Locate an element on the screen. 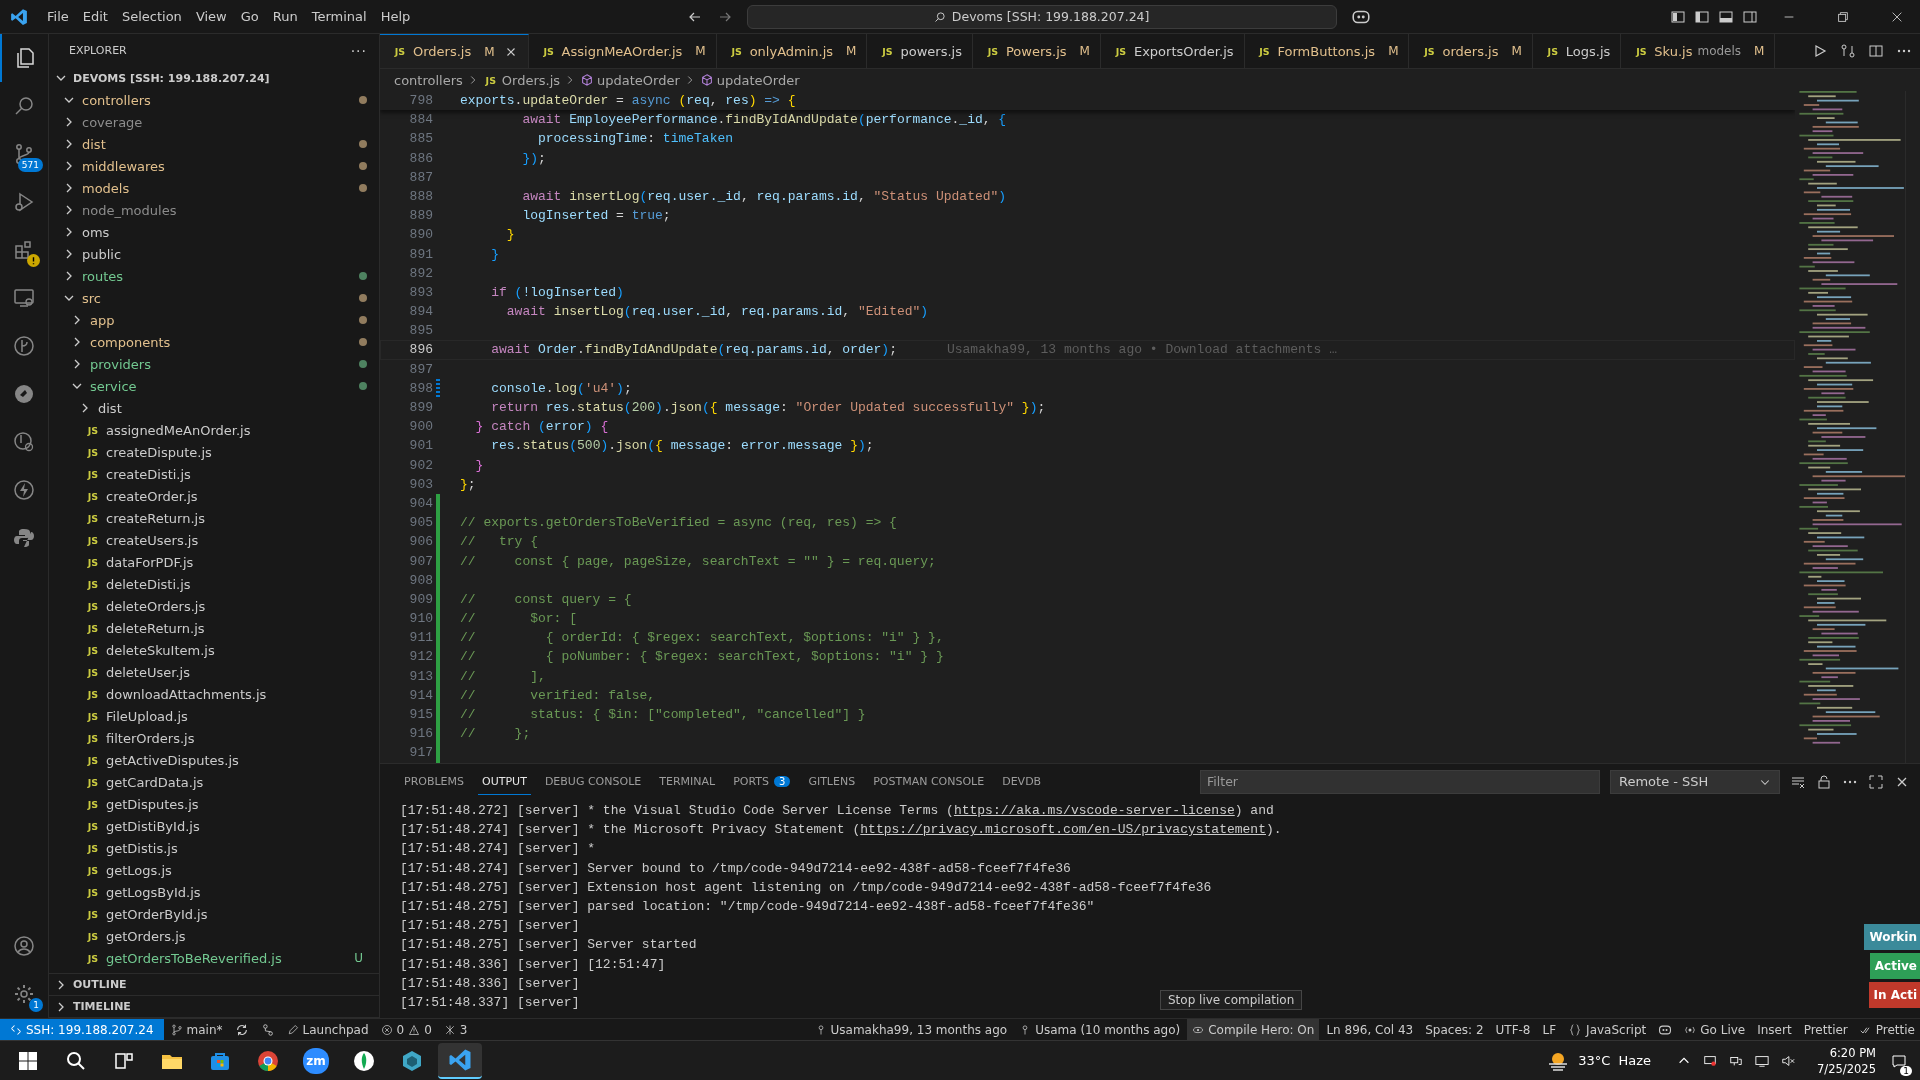 This screenshot has height=1080, width=1920. file-tree-item: getDistiById.js is located at coordinates (153, 826).